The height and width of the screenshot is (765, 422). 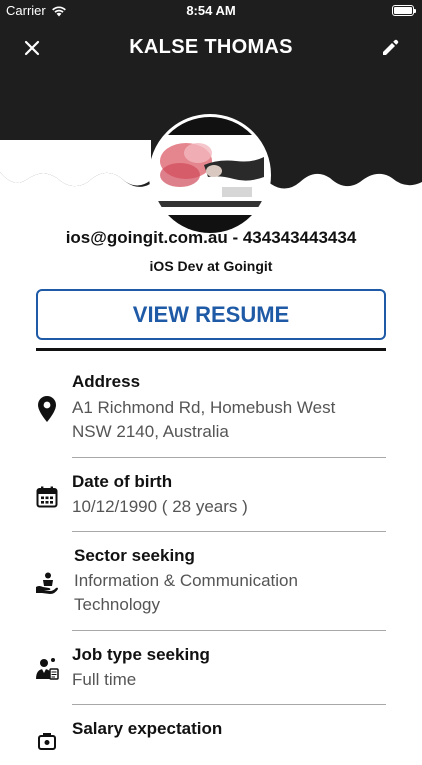 I want to click on edit-button, so click(x=390, y=48).